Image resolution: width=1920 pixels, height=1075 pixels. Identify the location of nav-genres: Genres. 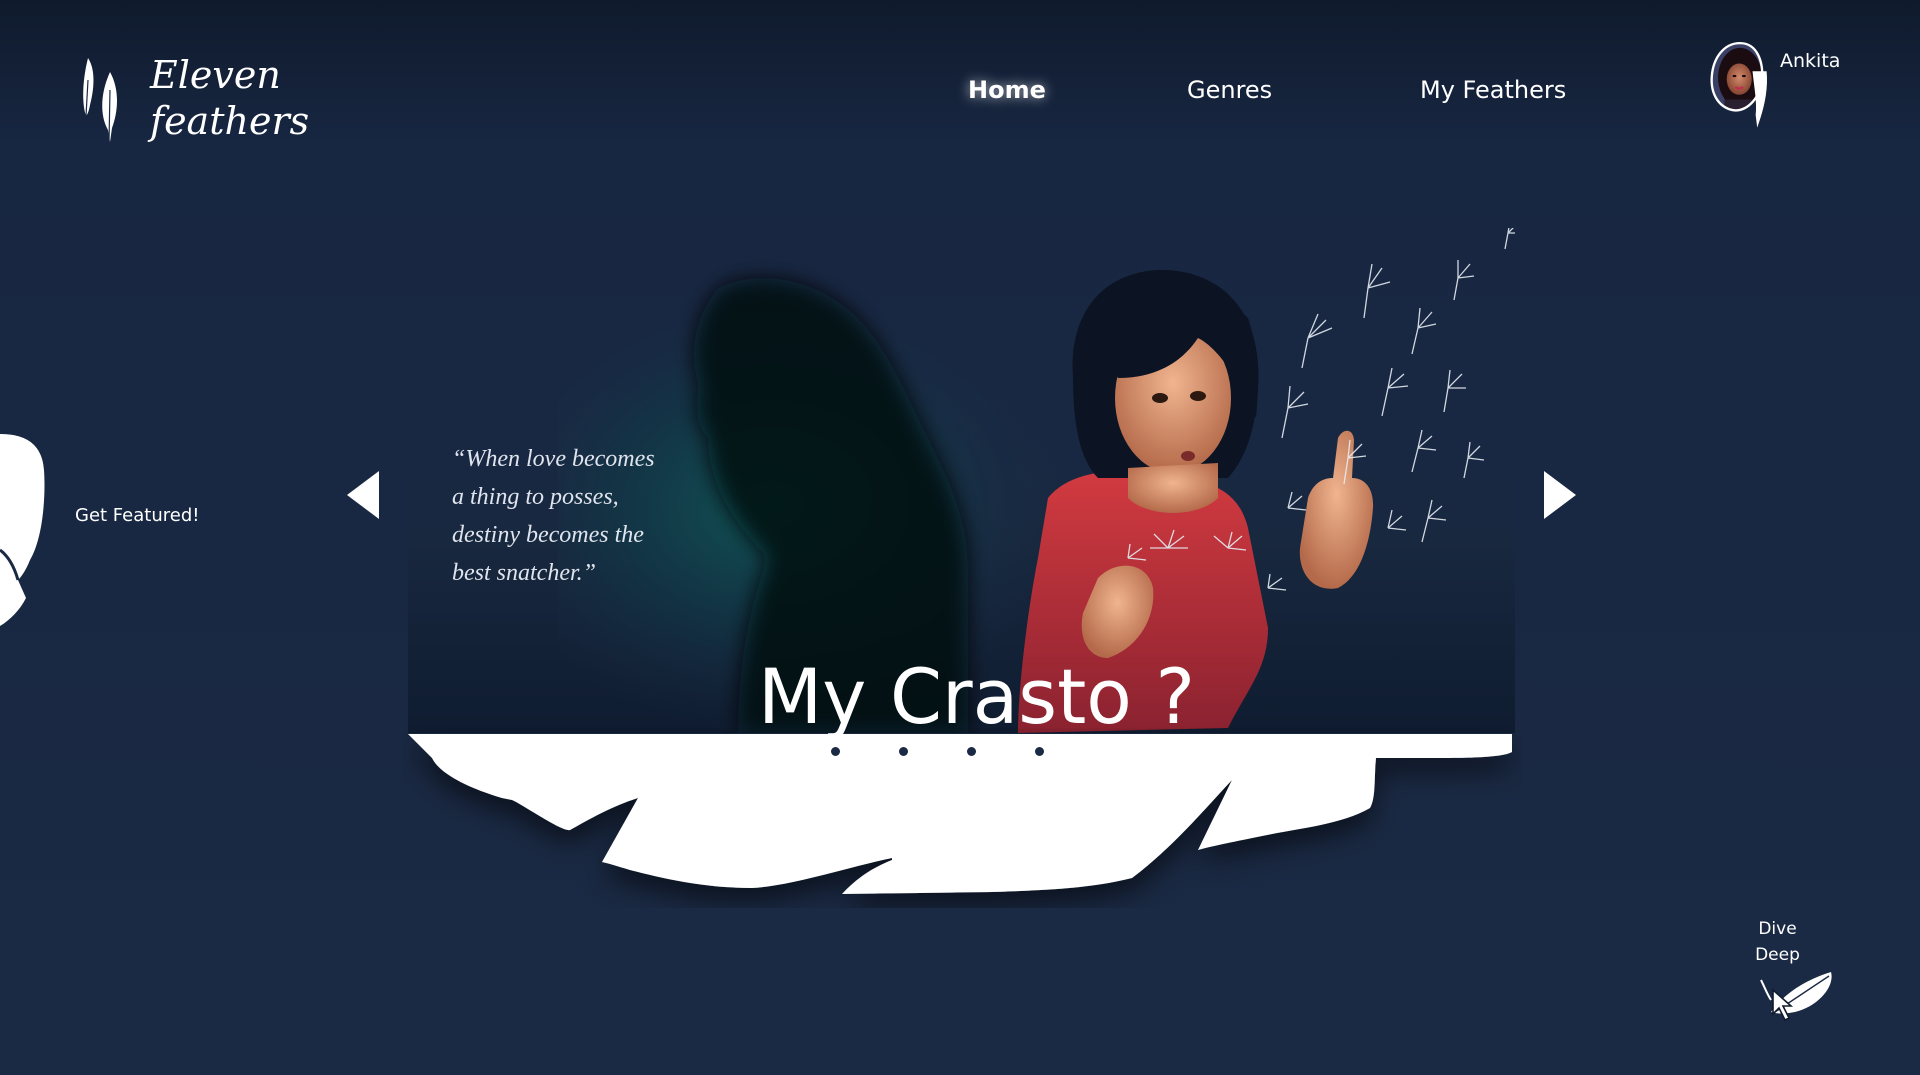
(1229, 90).